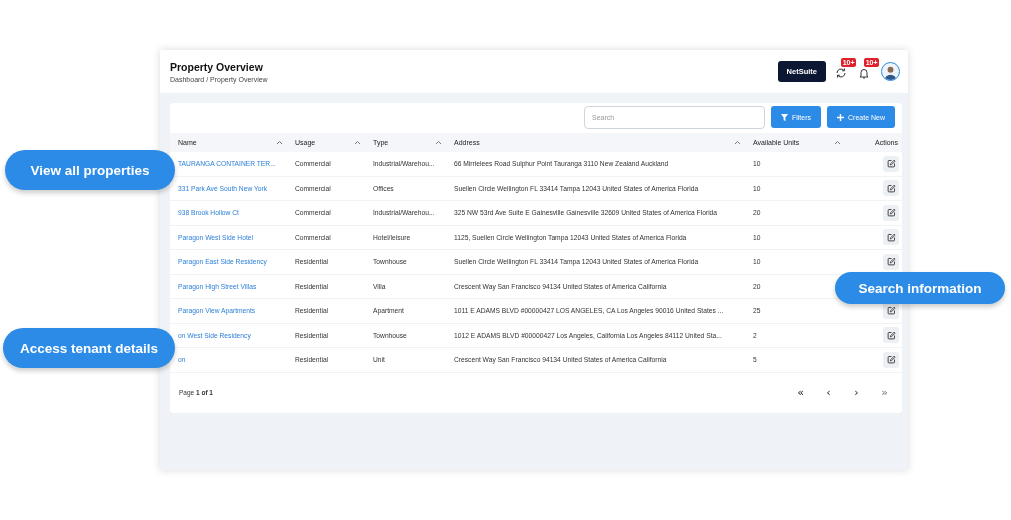  Describe the element at coordinates (890, 71) in the screenshot. I see `avatar-icon` at that location.